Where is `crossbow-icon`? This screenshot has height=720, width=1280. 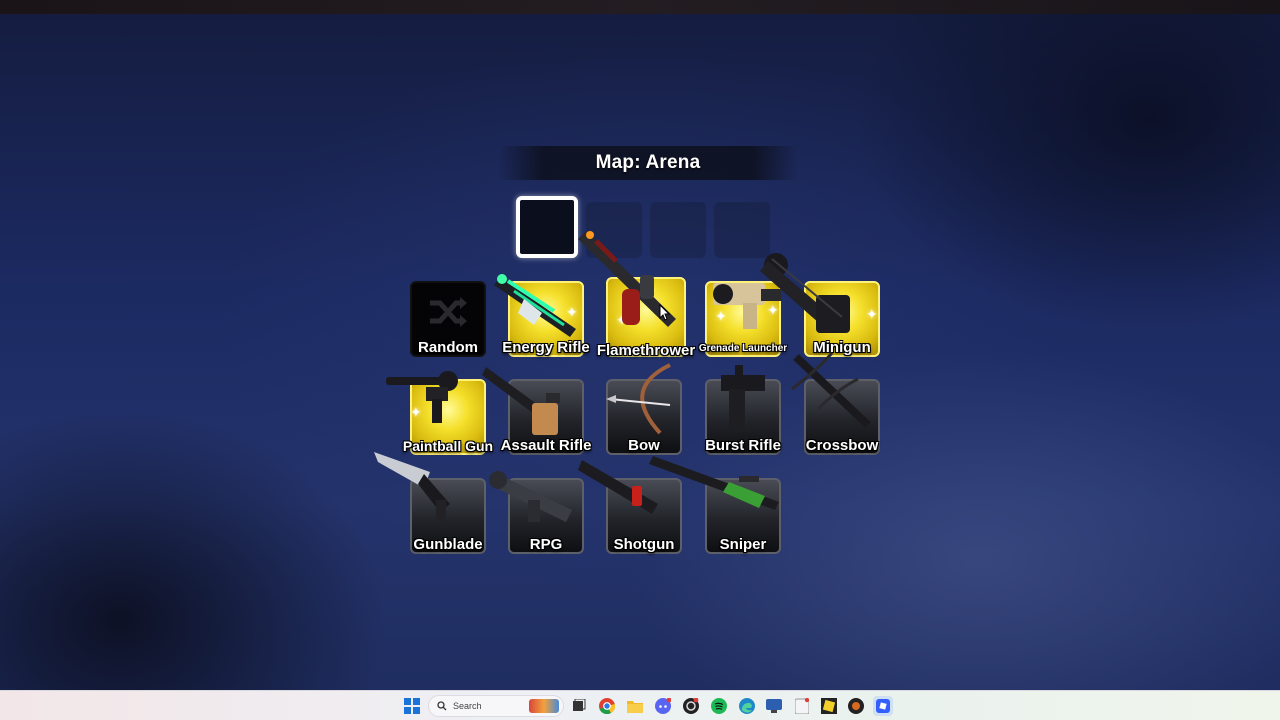
crossbow-icon is located at coordinates (831, 390).